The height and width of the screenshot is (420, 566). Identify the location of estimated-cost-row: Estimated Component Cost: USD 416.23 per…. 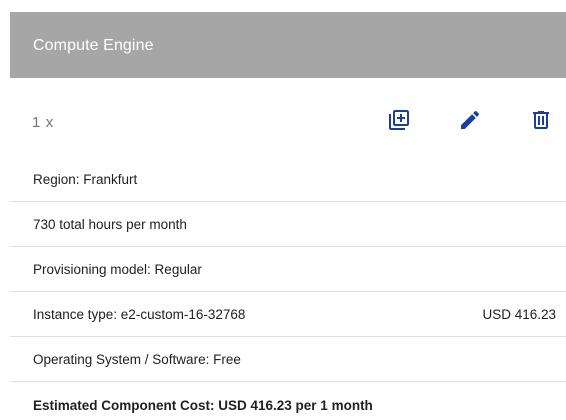
(288, 401).